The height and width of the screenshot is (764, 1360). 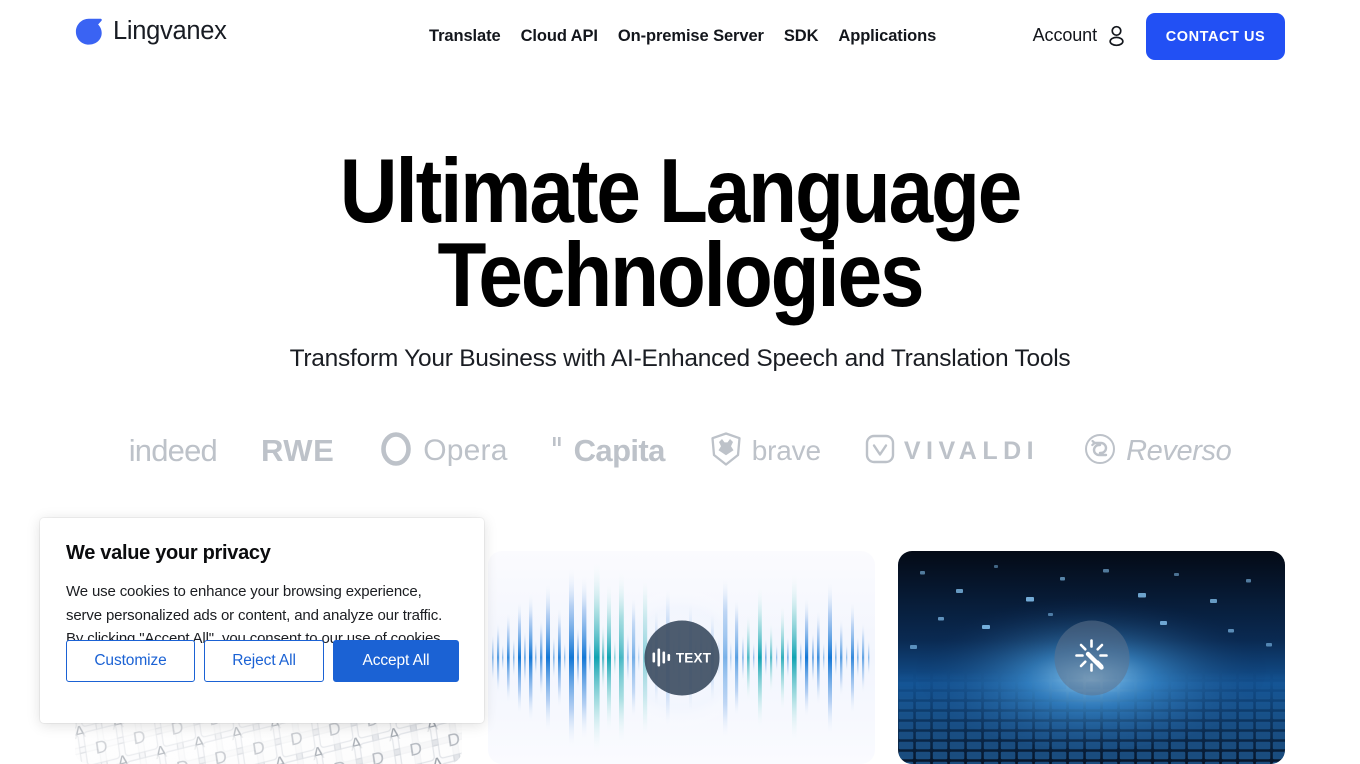 I want to click on hero-title-line-2: Technologies, so click(x=681, y=275).